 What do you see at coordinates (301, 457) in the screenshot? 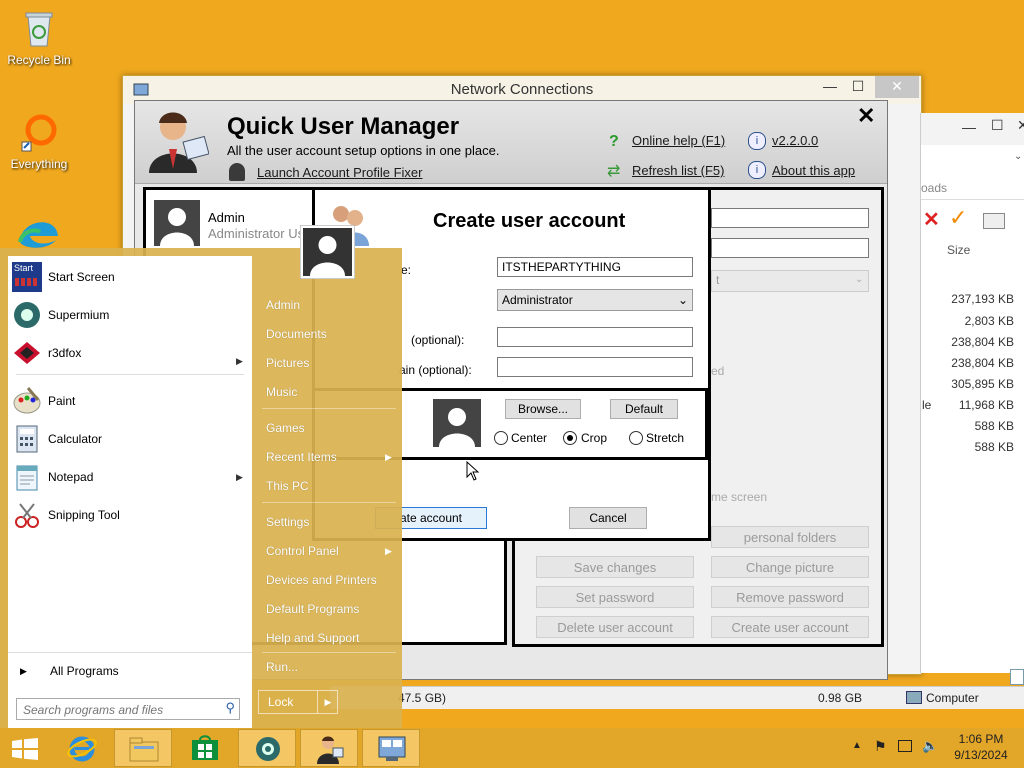
I see `places-recent-items: Recent Items` at bounding box center [301, 457].